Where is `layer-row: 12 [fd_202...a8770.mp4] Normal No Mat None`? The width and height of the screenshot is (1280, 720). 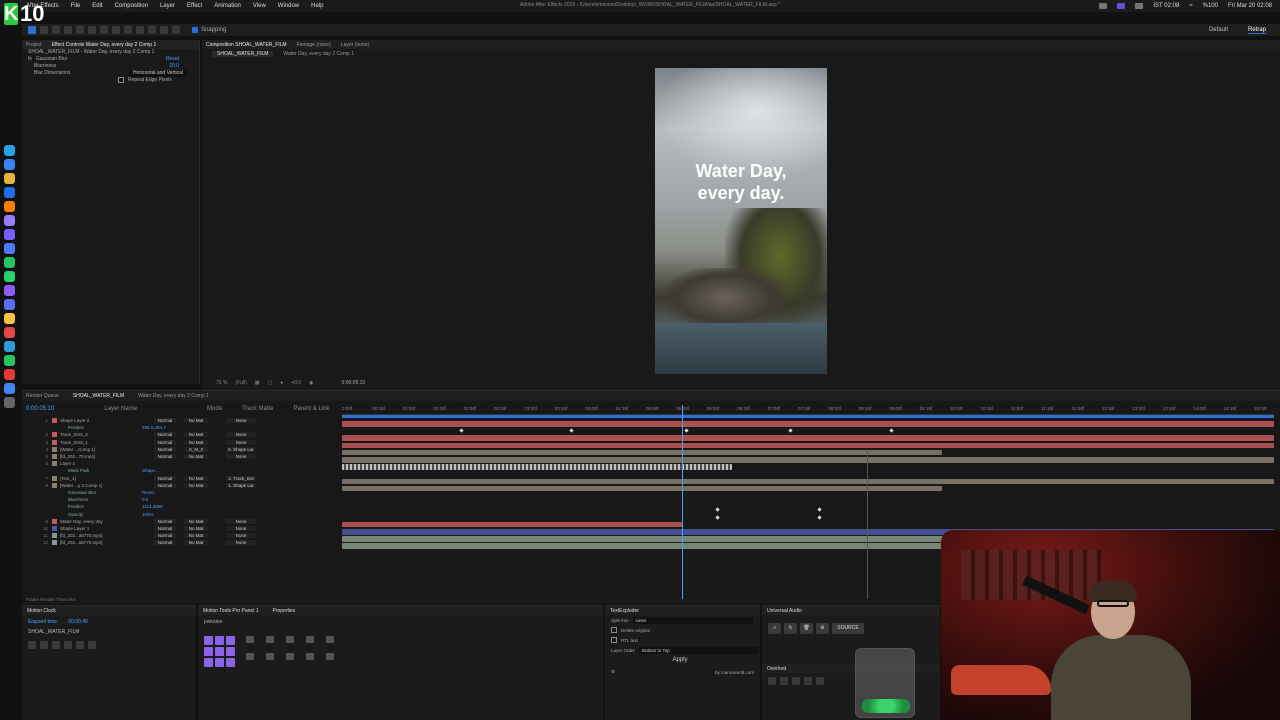
layer-row: 12 [fd_202...a8770.mp4] Normal No Mat None is located at coordinates (182, 542).